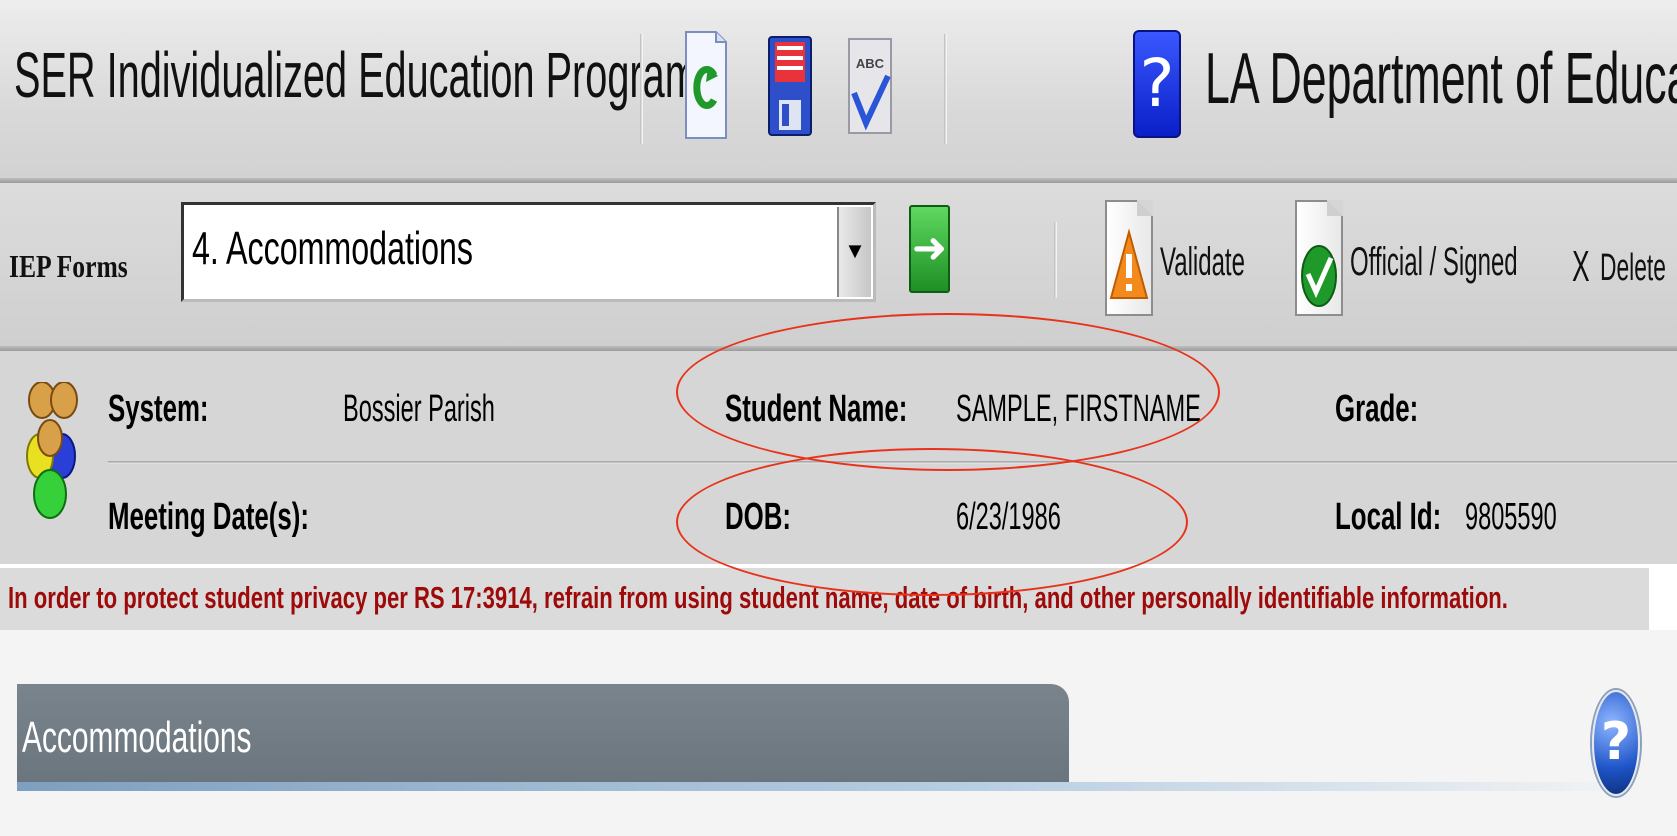 This screenshot has height=836, width=1677. I want to click on chevron-down-icon: ▼, so click(854, 252).